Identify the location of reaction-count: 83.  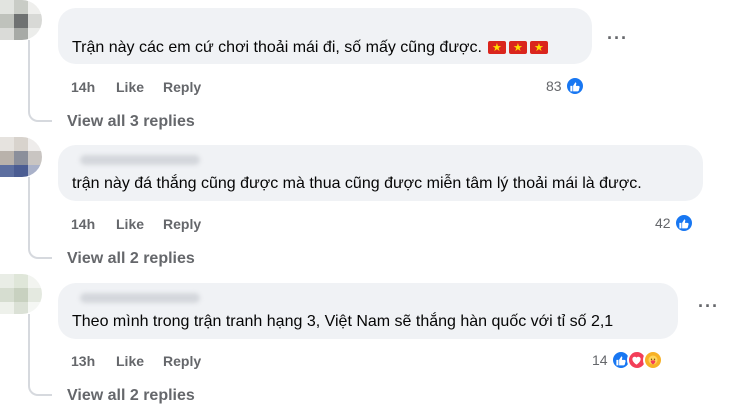
(554, 86).